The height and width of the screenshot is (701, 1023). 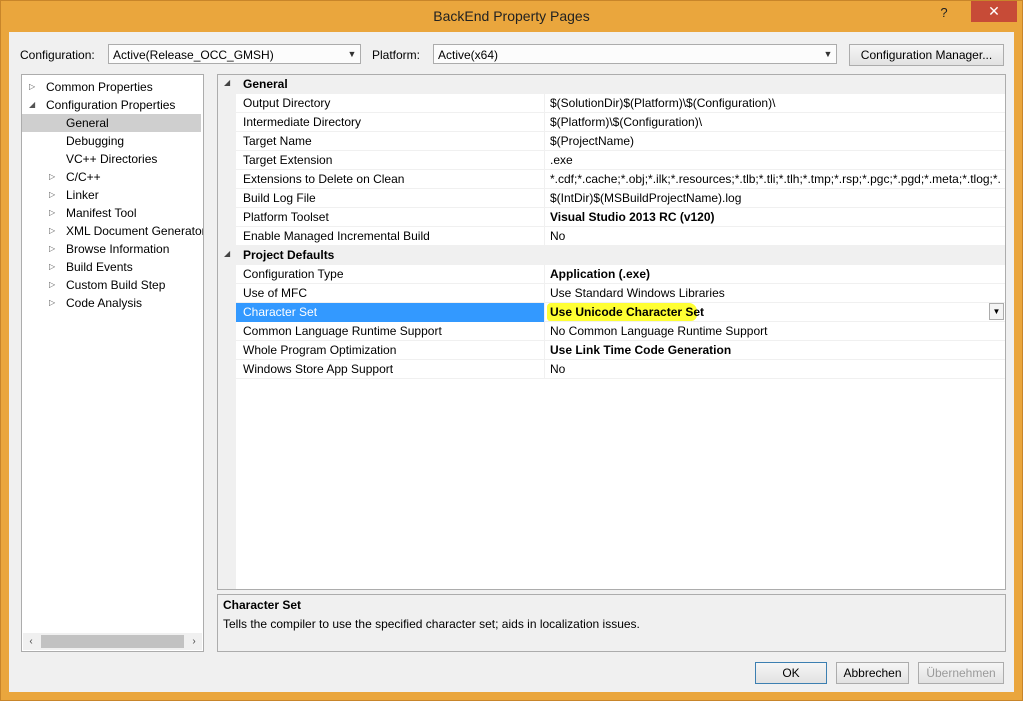 I want to click on property-value: Use Unicode Character Set, so click(x=776, y=312).